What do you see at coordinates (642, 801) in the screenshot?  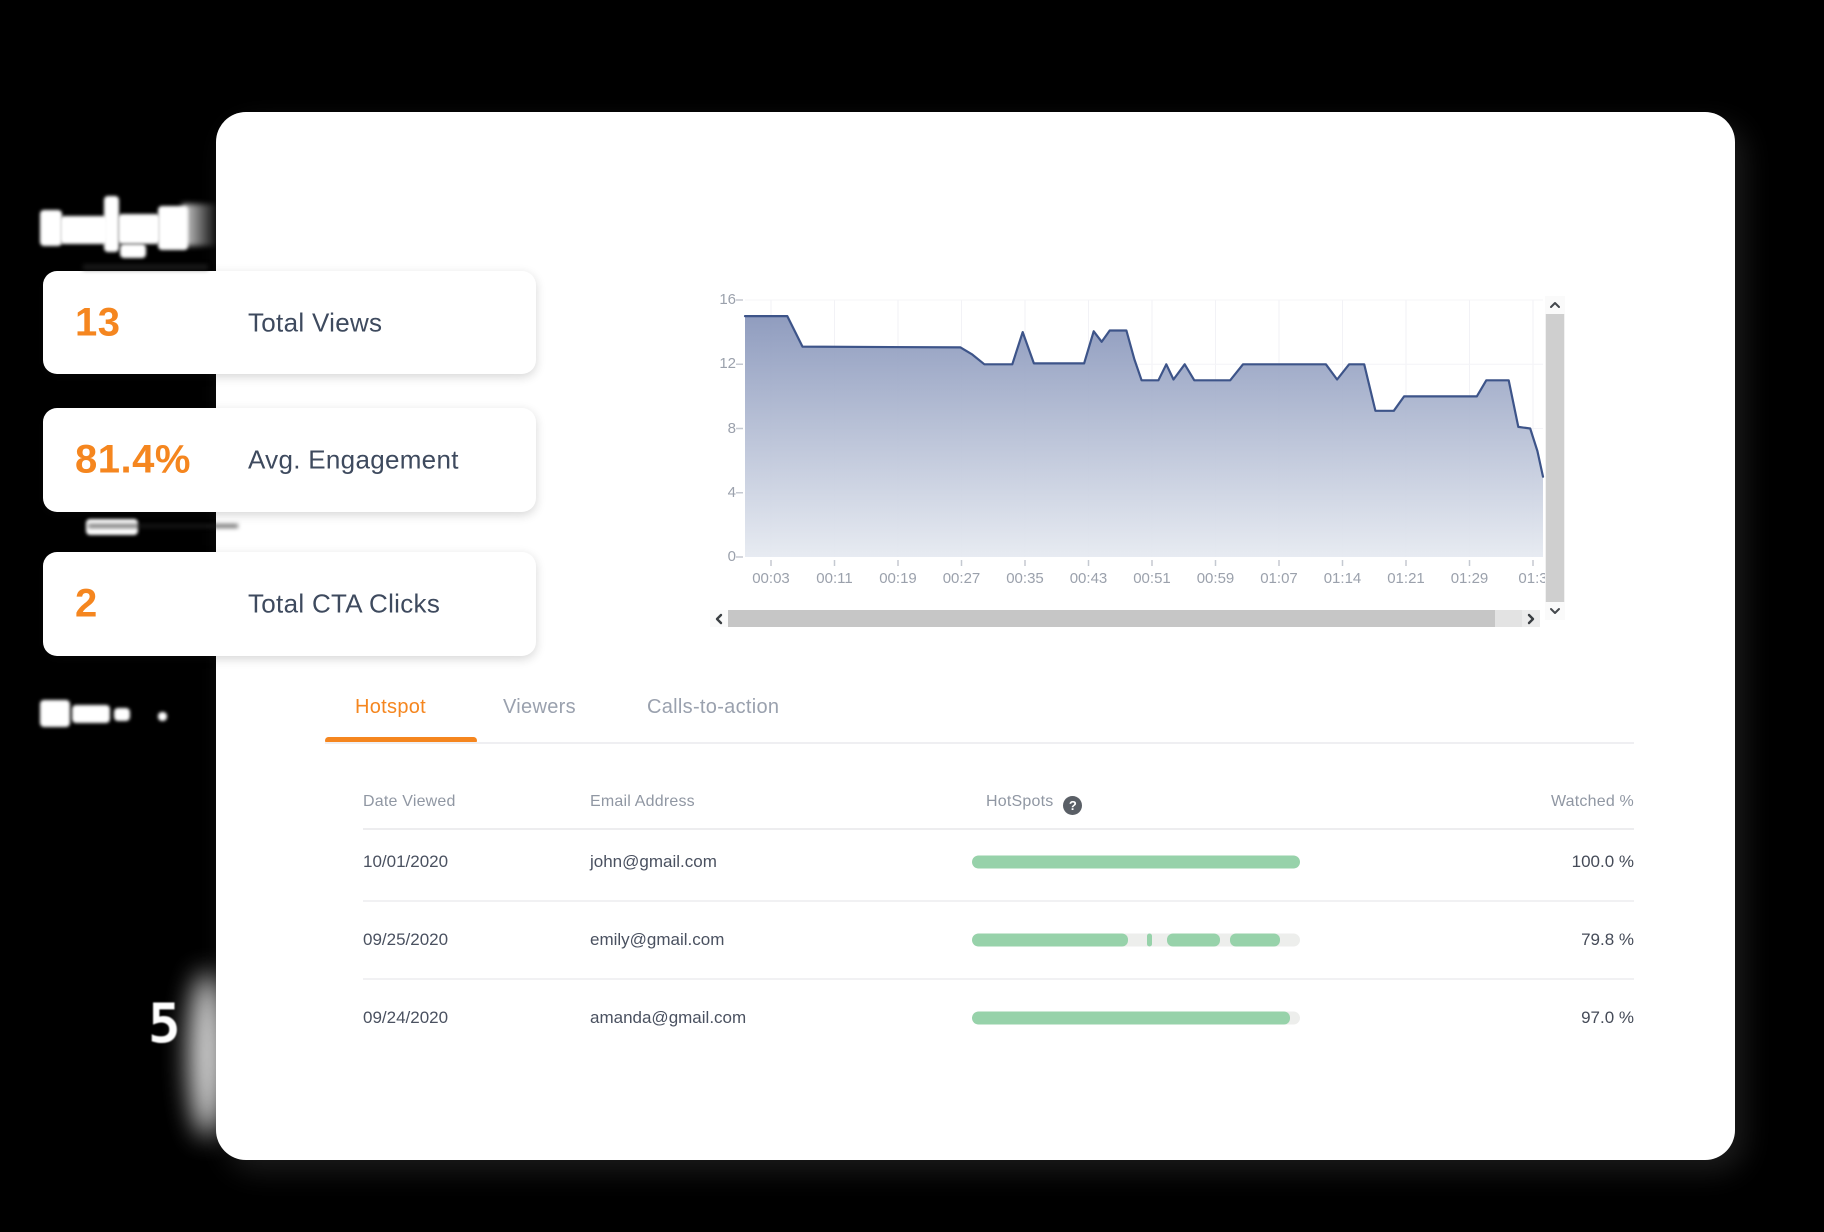 I see `column-header-email-address: Email Address` at bounding box center [642, 801].